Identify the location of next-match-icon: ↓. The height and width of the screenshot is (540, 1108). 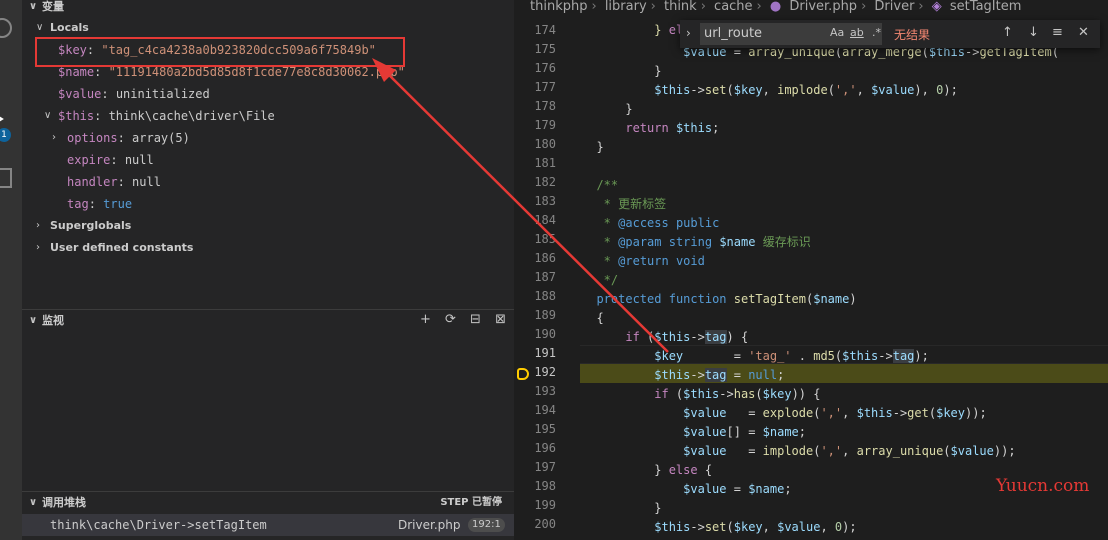
(1033, 32).